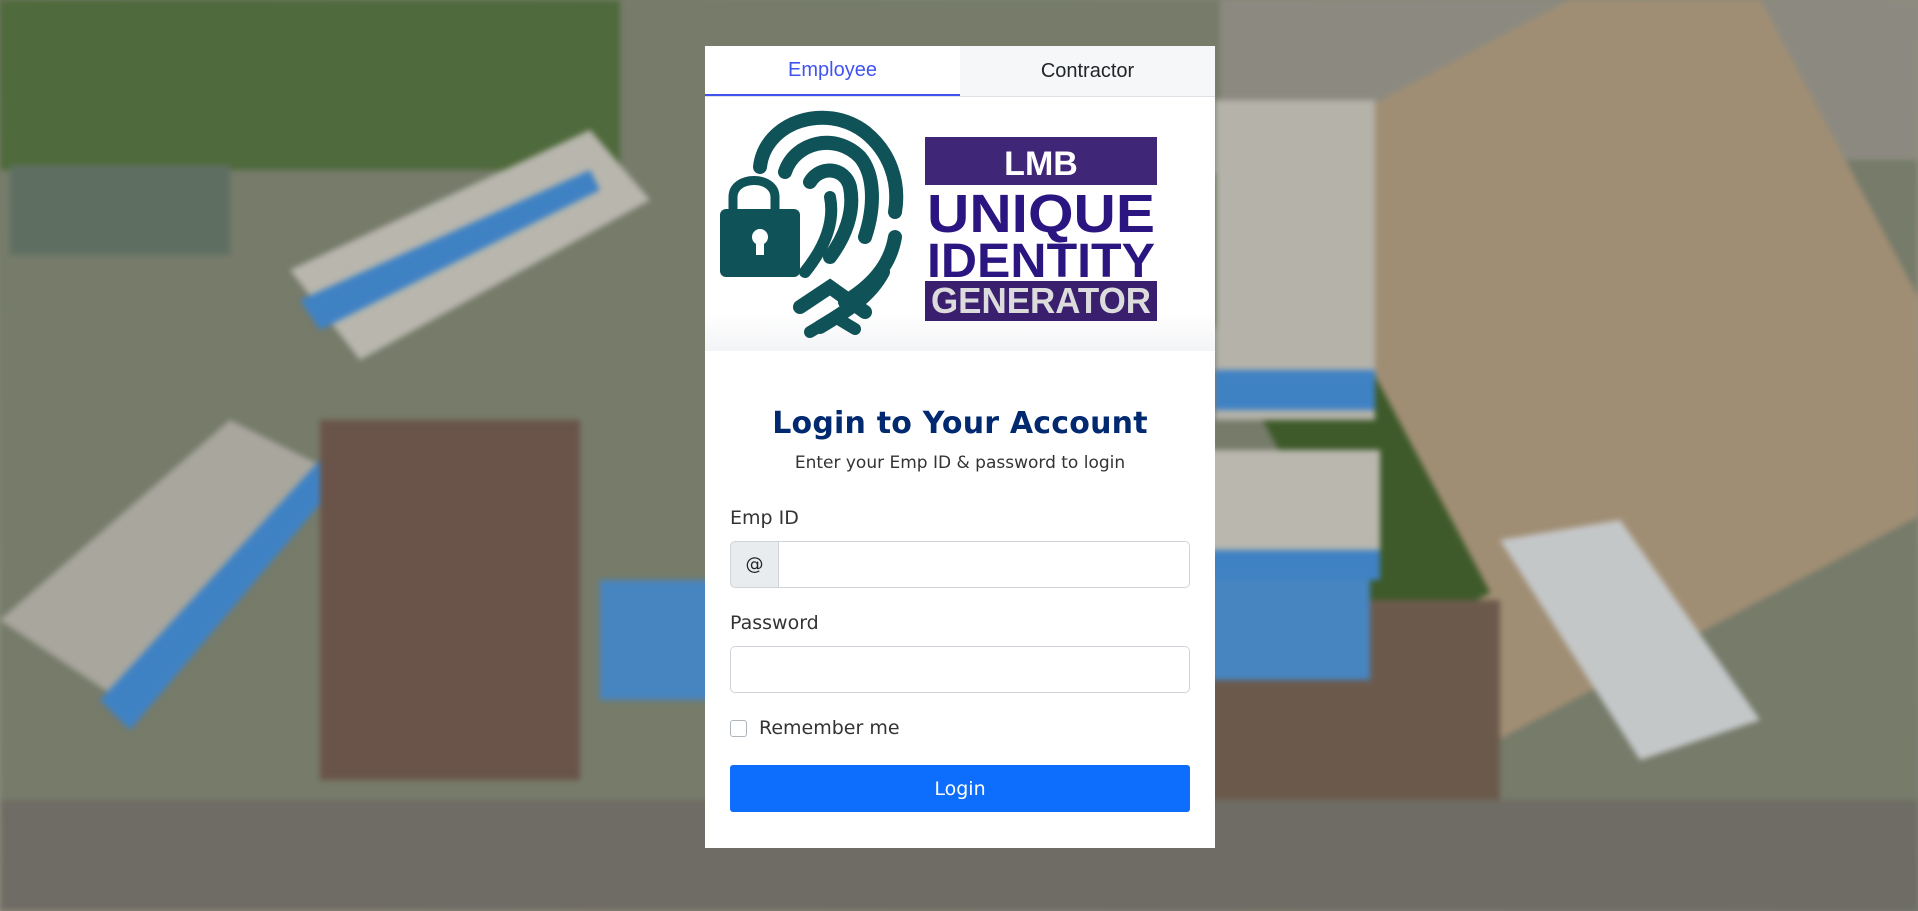 The height and width of the screenshot is (911, 1918). Describe the element at coordinates (832, 71) in the screenshot. I see `tab-employee: Employee` at that location.